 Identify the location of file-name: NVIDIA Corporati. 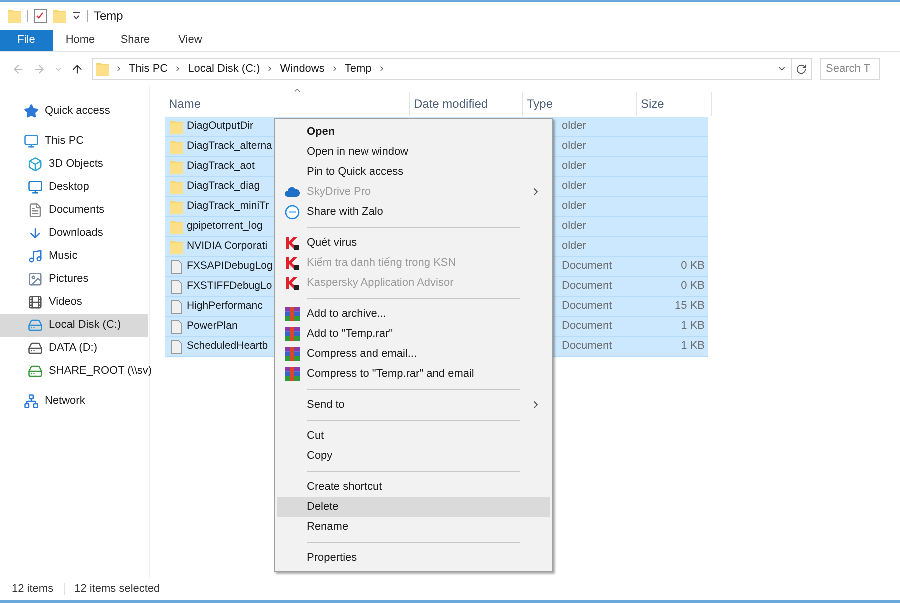
(228, 246).